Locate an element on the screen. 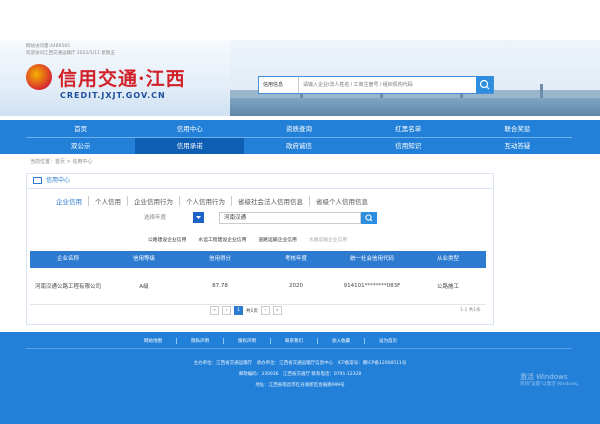 The height and width of the screenshot is (424, 600). tab-personal-behavior: 个人信用行为 is located at coordinates (206, 201).